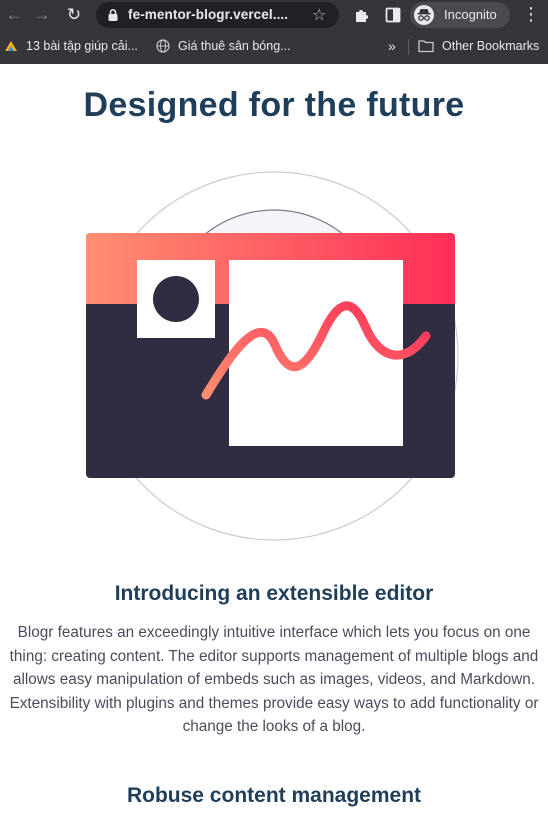 The width and height of the screenshot is (548, 824). Describe the element at coordinates (393, 15) in the screenshot. I see `side-panel-icon` at that location.